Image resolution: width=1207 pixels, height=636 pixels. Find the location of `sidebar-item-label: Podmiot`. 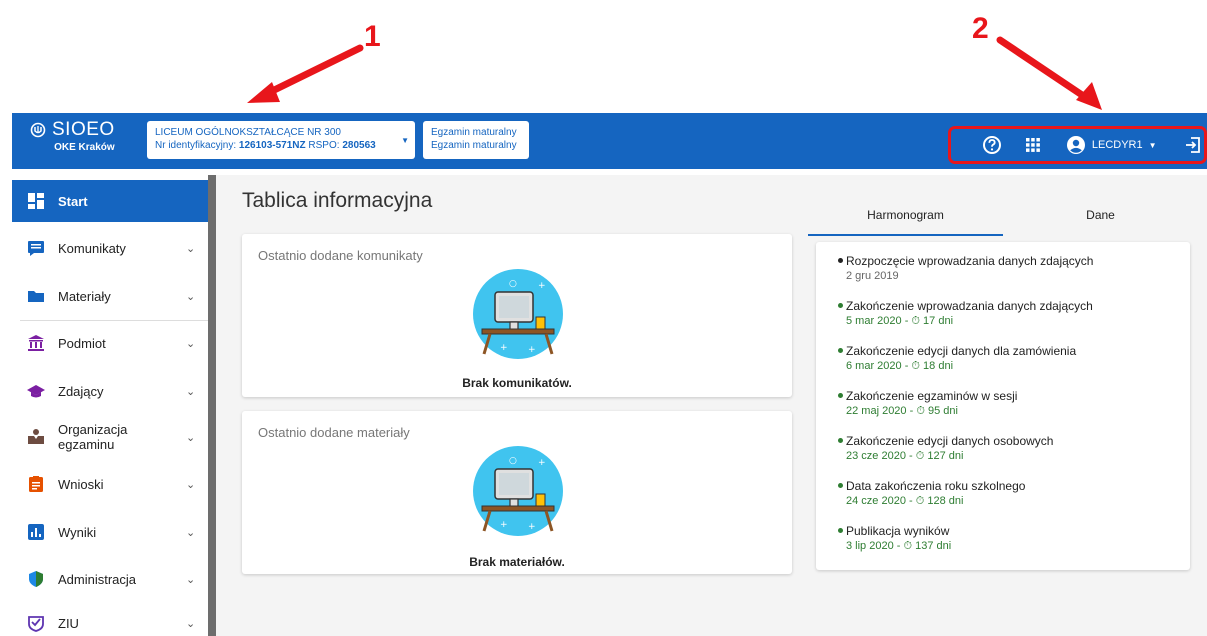

sidebar-item-label: Podmiot is located at coordinates (82, 343).